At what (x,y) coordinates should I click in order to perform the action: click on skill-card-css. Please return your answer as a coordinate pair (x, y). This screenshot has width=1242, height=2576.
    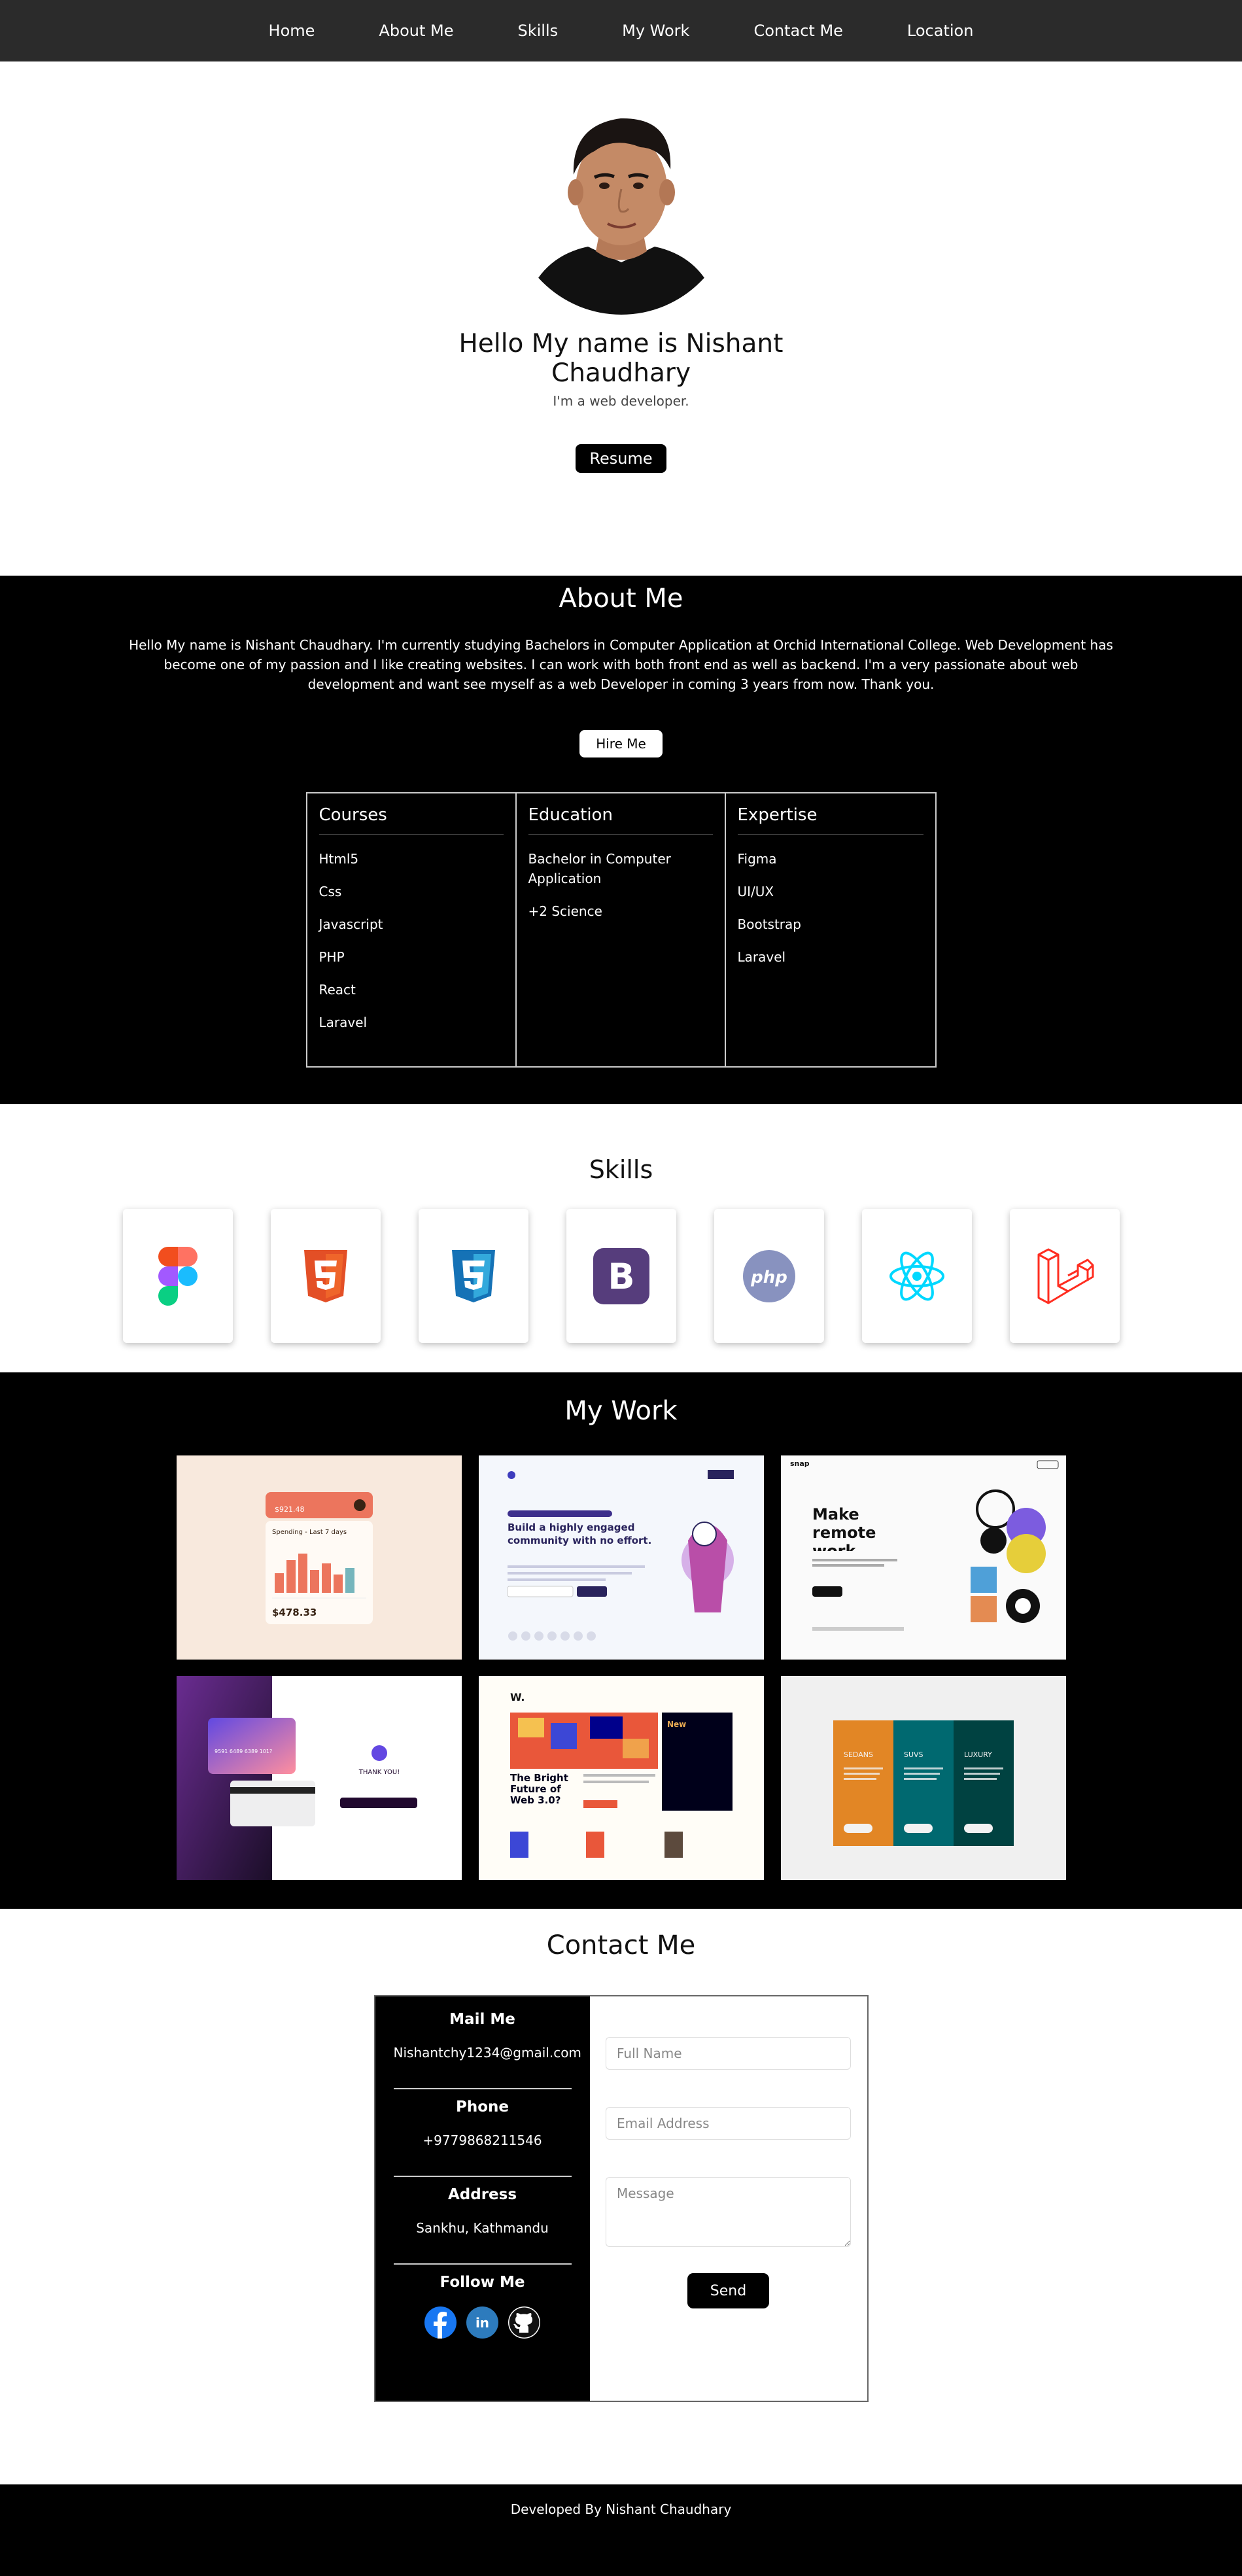
    Looking at the image, I should click on (473, 1276).